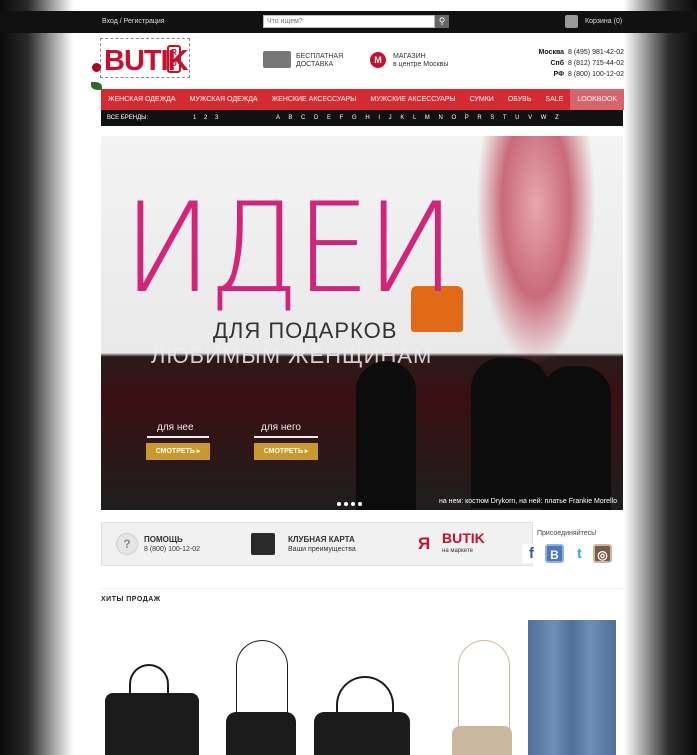  What do you see at coordinates (463, 538) in the screenshot?
I see `market-logo: BUTIK` at bounding box center [463, 538].